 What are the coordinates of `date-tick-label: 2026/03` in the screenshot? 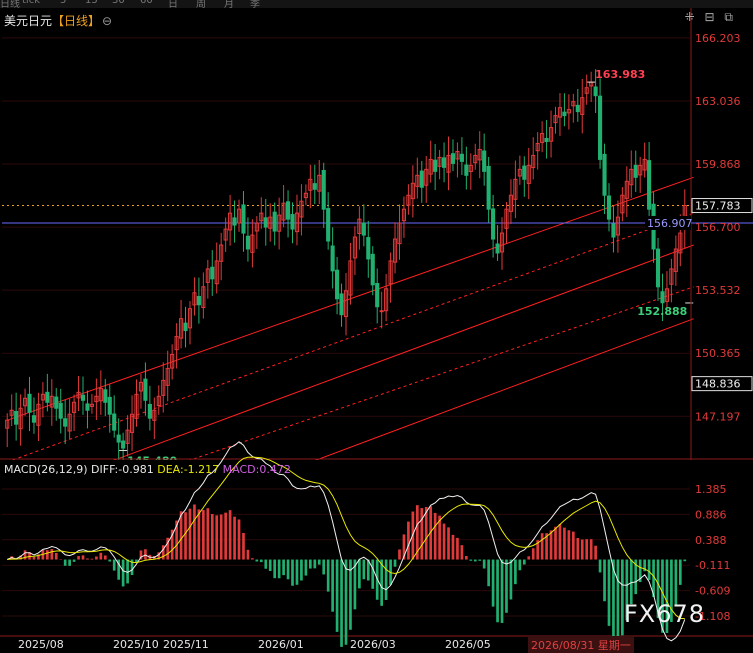 It's located at (373, 644).